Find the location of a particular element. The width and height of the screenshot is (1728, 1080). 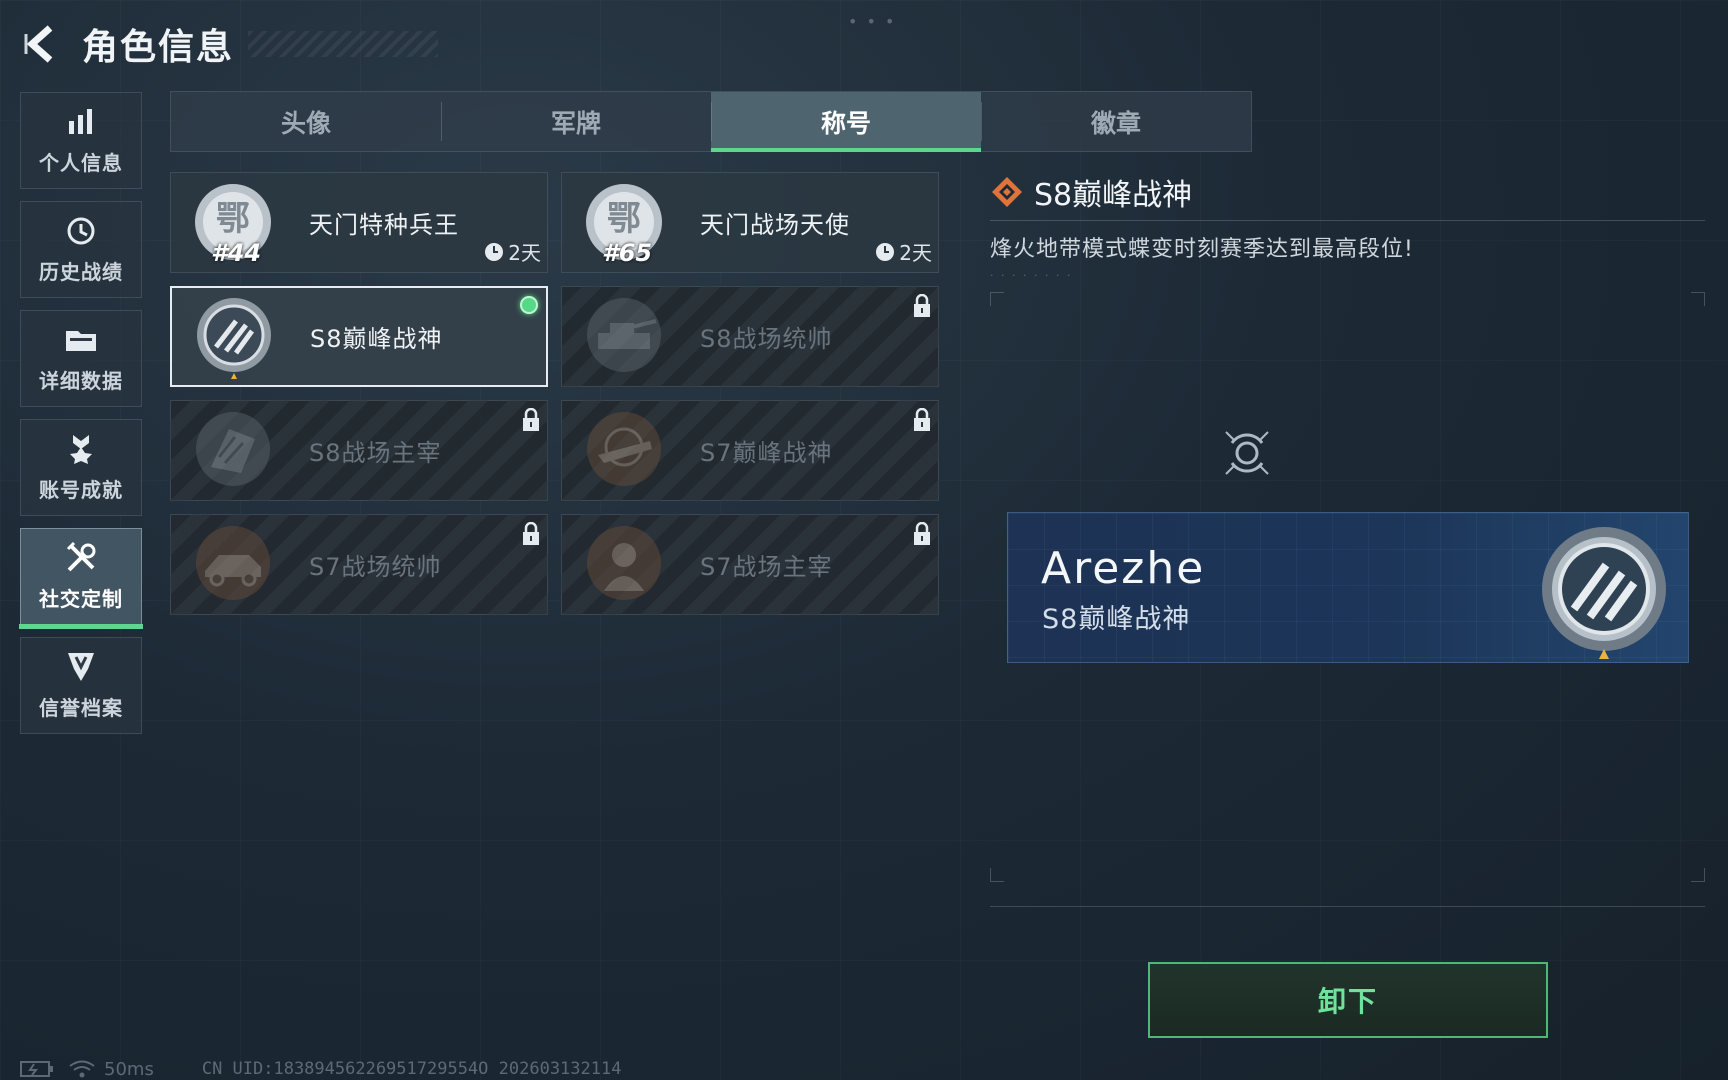

panel-divider is located at coordinates (1347, 906).